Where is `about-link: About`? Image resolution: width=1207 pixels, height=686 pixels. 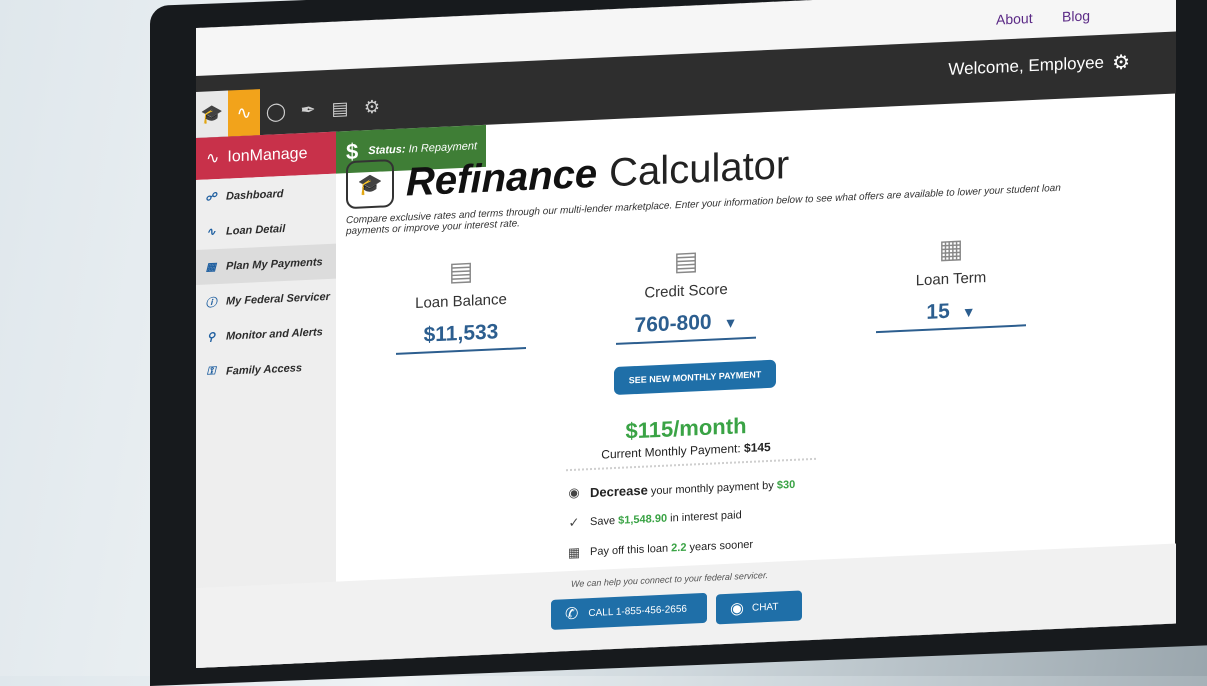 about-link: About is located at coordinates (1014, 19).